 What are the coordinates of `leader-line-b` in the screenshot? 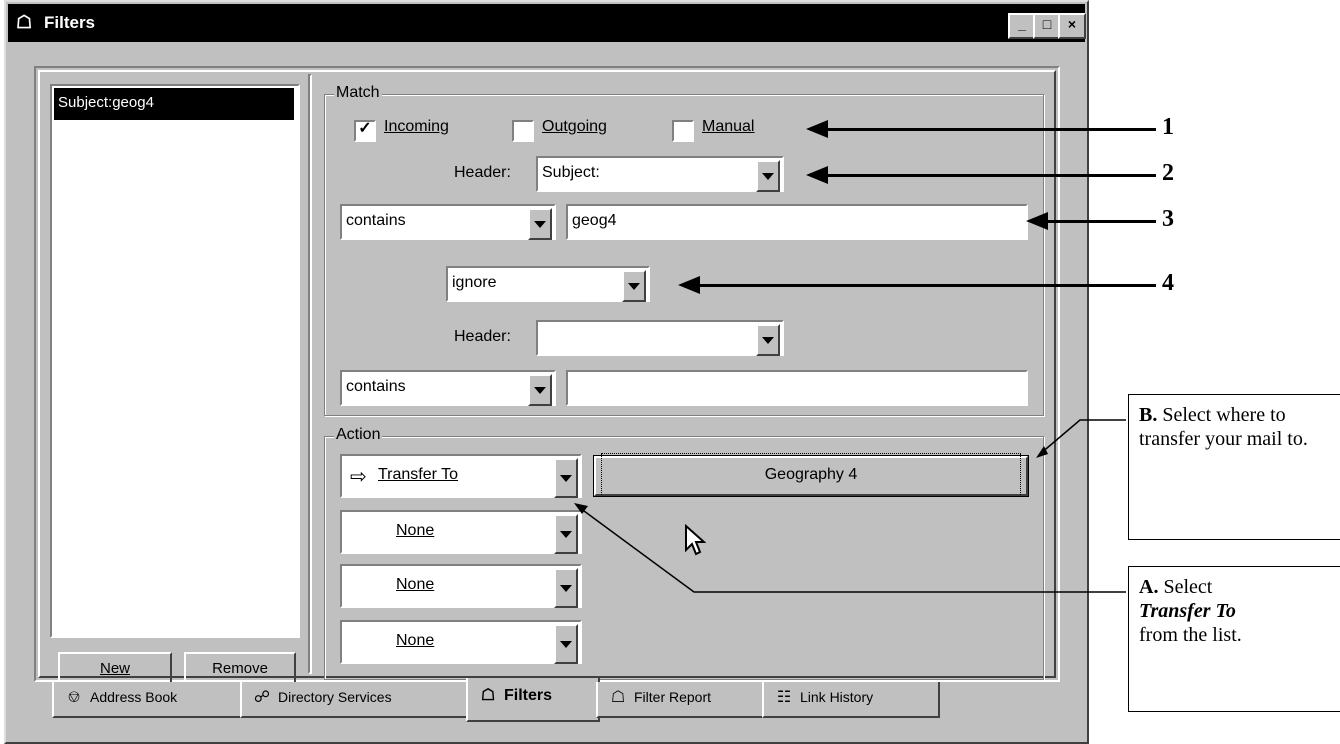 It's located at (1082, 437).